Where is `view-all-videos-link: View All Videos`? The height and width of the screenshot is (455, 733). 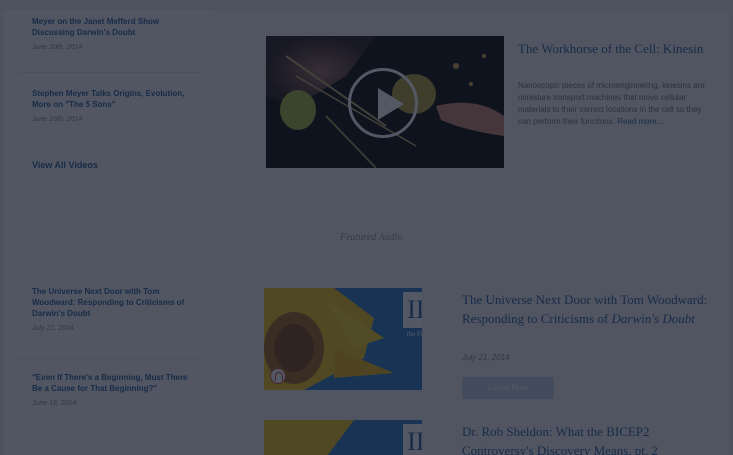
view-all-videos-link: View All Videos is located at coordinates (65, 165).